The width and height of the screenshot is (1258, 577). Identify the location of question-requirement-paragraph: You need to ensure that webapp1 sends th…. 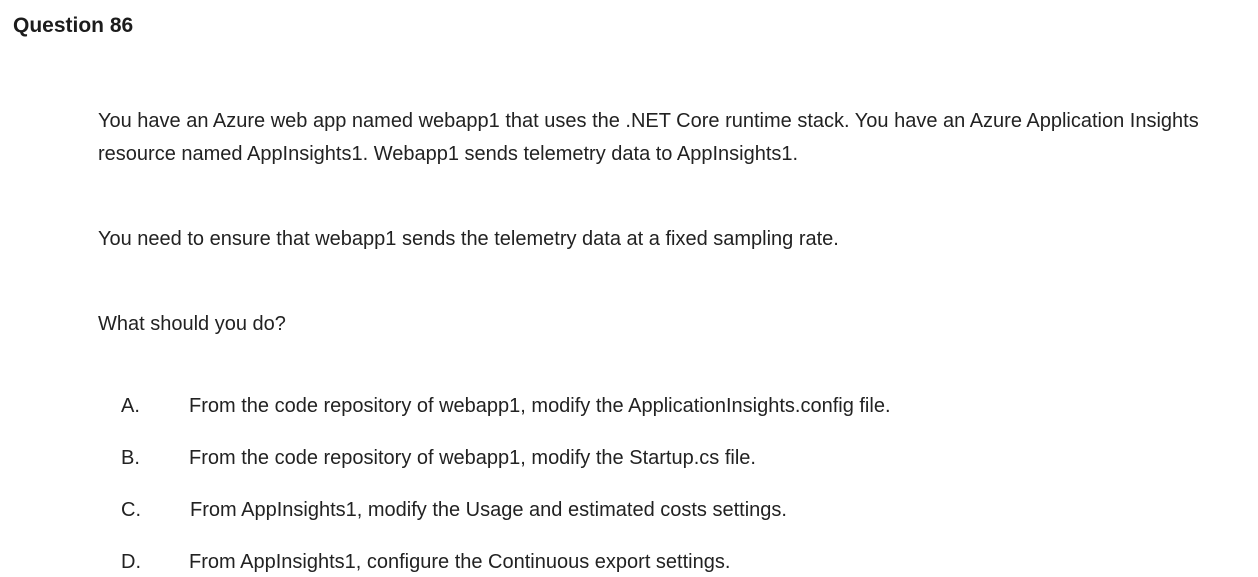
(468, 239).